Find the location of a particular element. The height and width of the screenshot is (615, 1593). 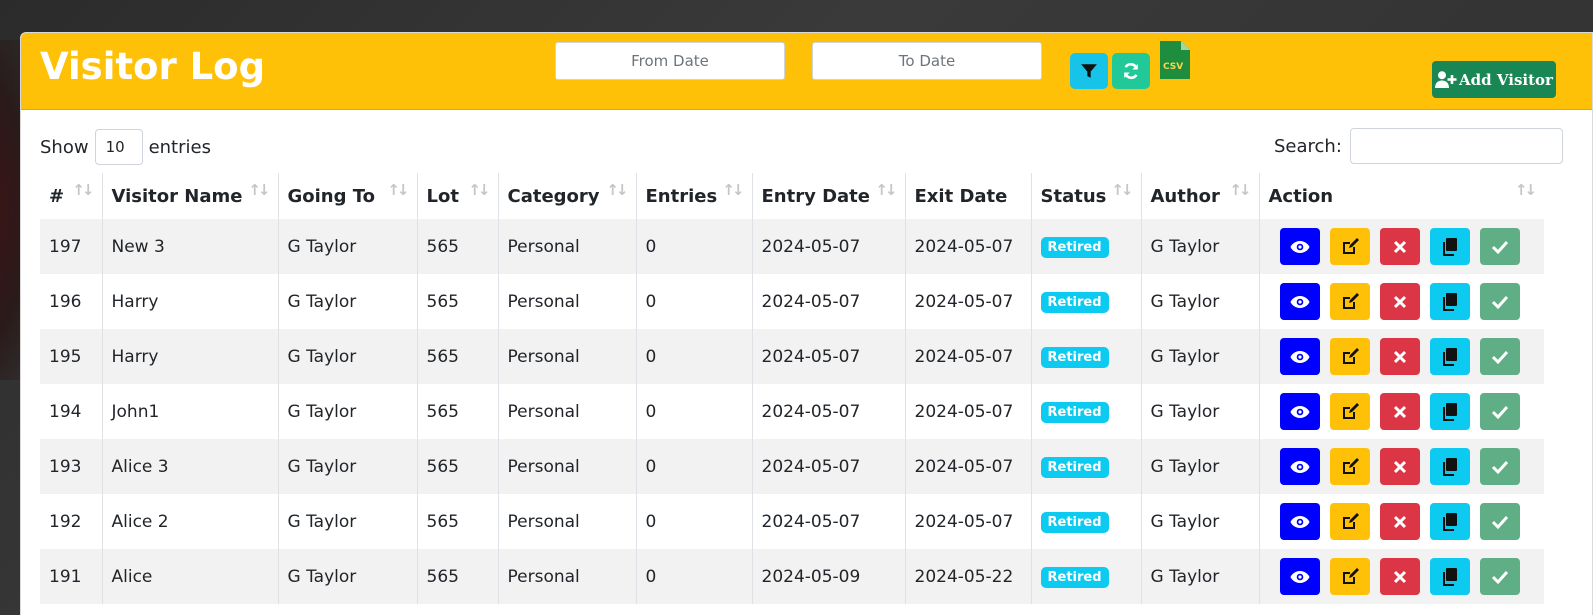

copy-icon is located at coordinates (1449, 246).